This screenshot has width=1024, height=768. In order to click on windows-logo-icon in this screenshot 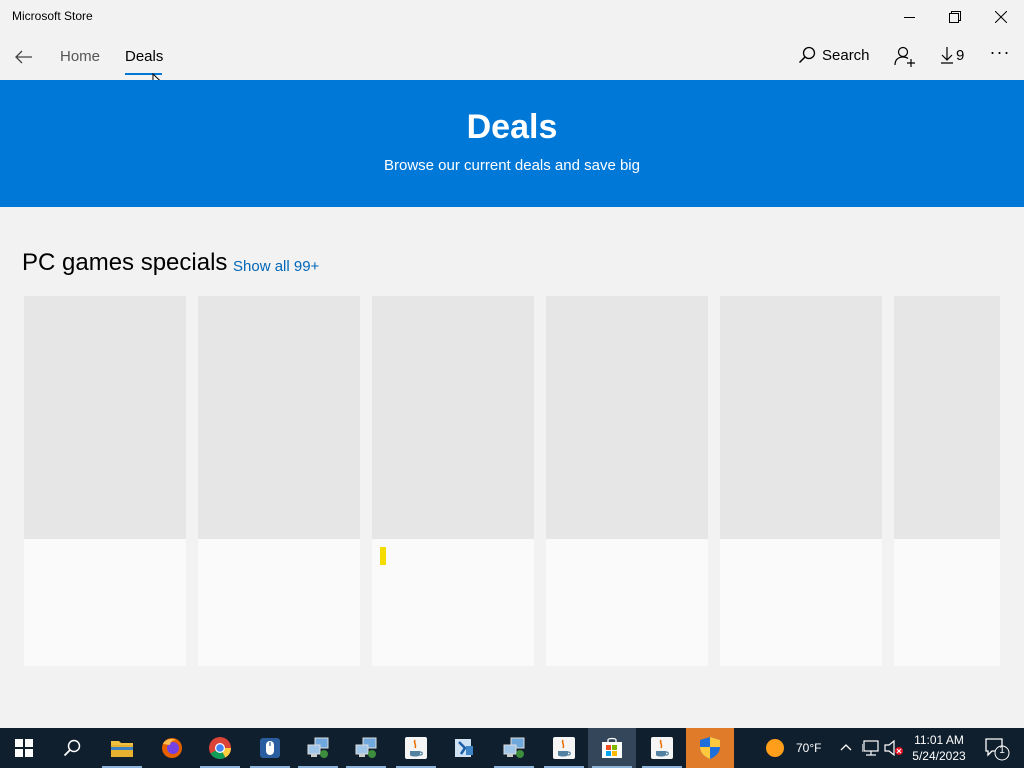, I will do `click(24, 748)`.